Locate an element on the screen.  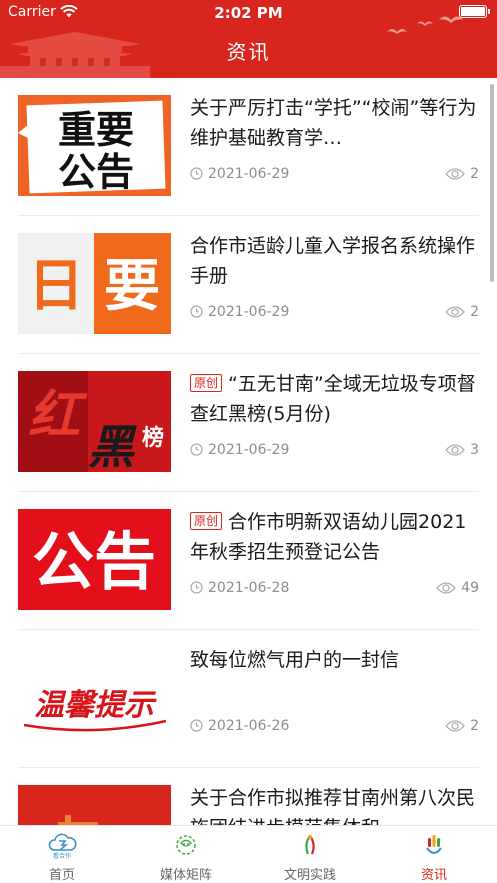
news-thumbnail: 红 黑 榜 is located at coordinates (94, 421).